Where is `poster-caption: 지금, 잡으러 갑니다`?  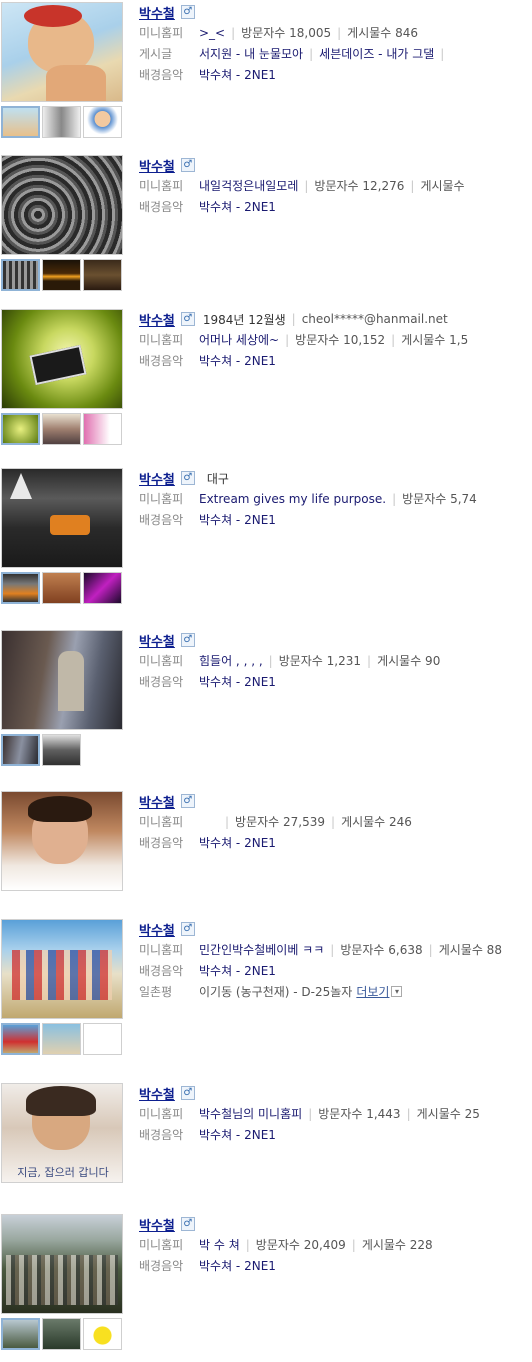 poster-caption: 지금, 잡으러 갑니다 is located at coordinates (63, 1172).